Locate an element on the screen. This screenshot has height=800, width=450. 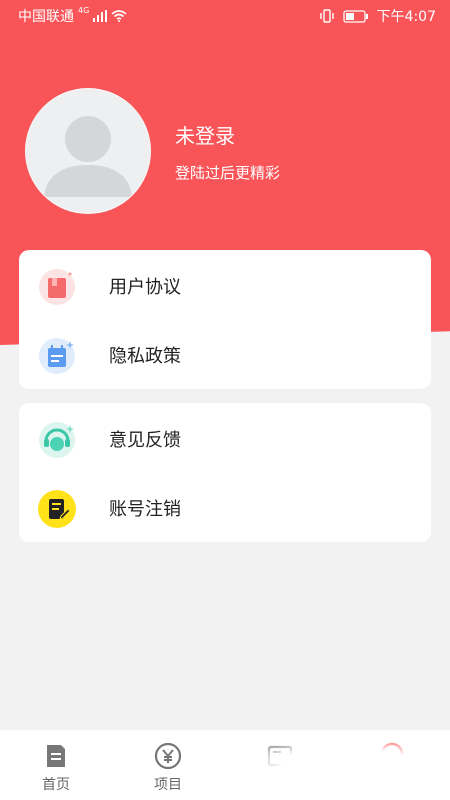
tab-home: 首页 is located at coordinates (56, 765).